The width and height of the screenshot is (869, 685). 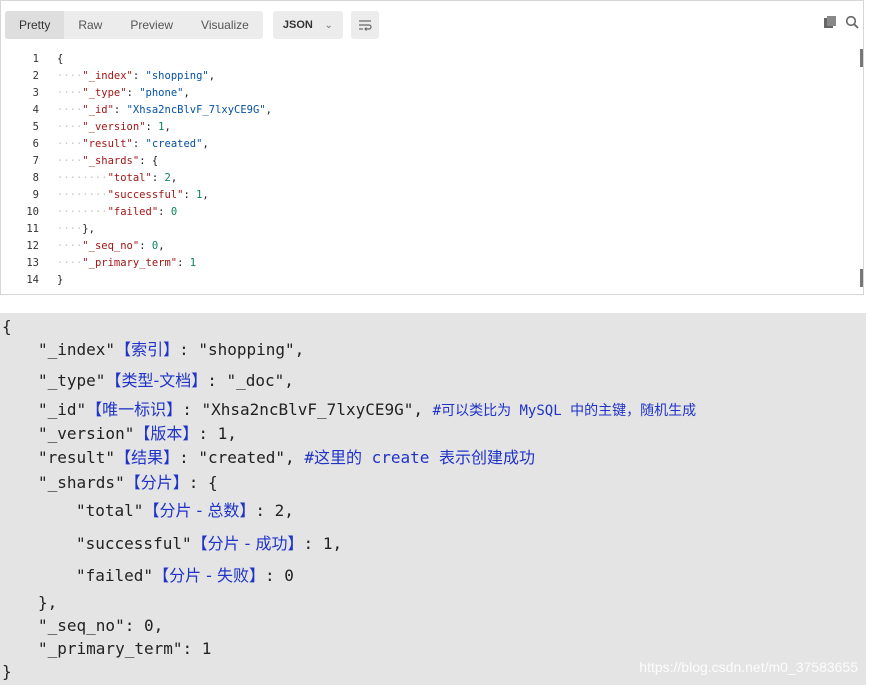 What do you see at coordinates (164, 110) in the screenshot?
I see `code-text: ····"_id": "Xhsa2ncBlvF_7lxyCE9G",` at bounding box center [164, 110].